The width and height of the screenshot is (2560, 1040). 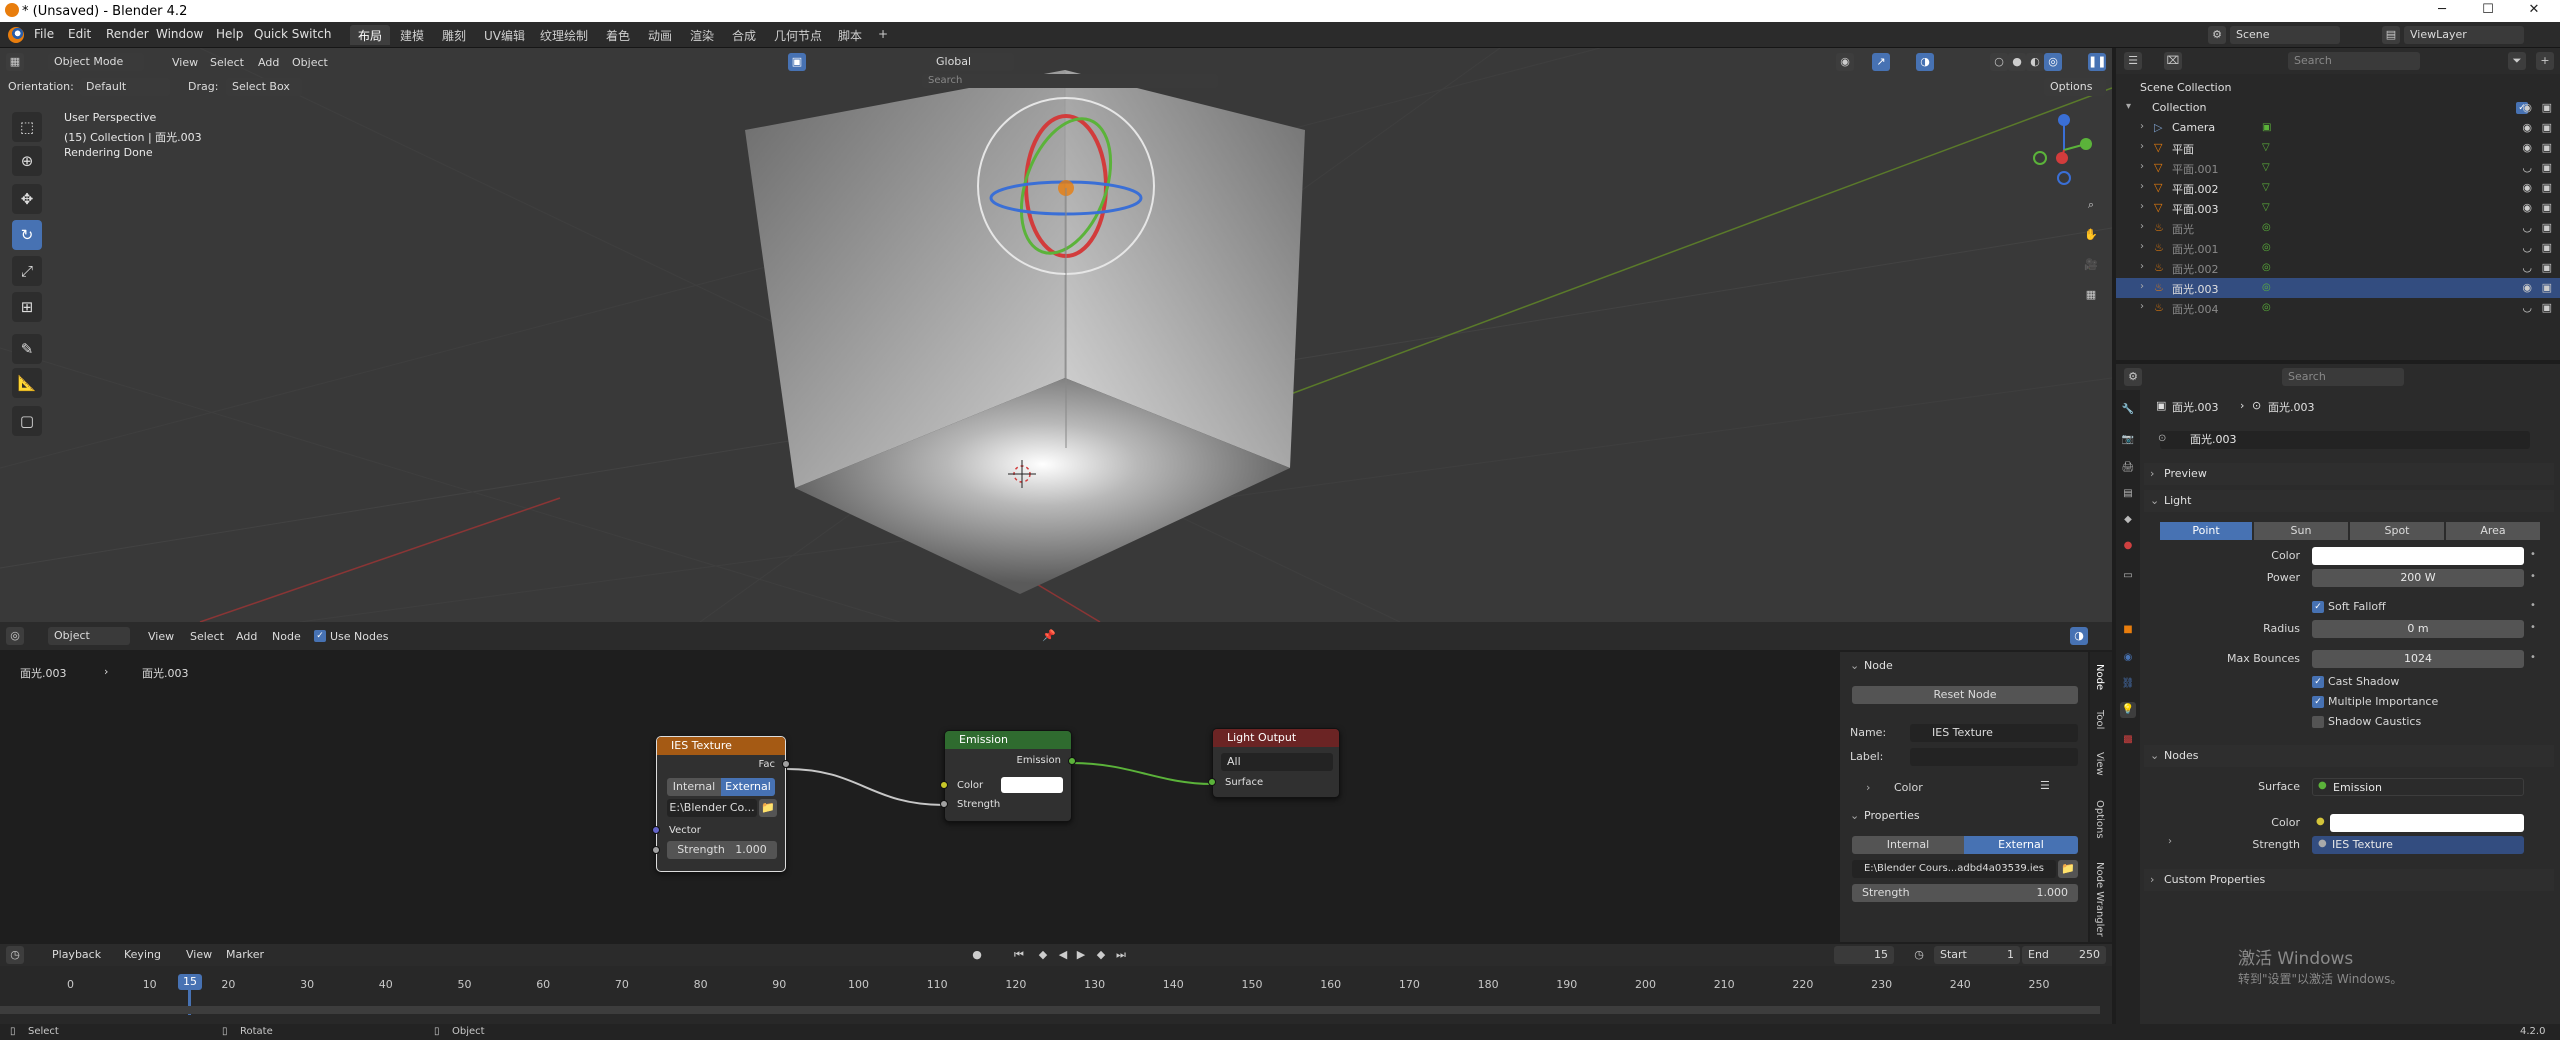 I want to click on fac-socket, so click(x=786, y=764).